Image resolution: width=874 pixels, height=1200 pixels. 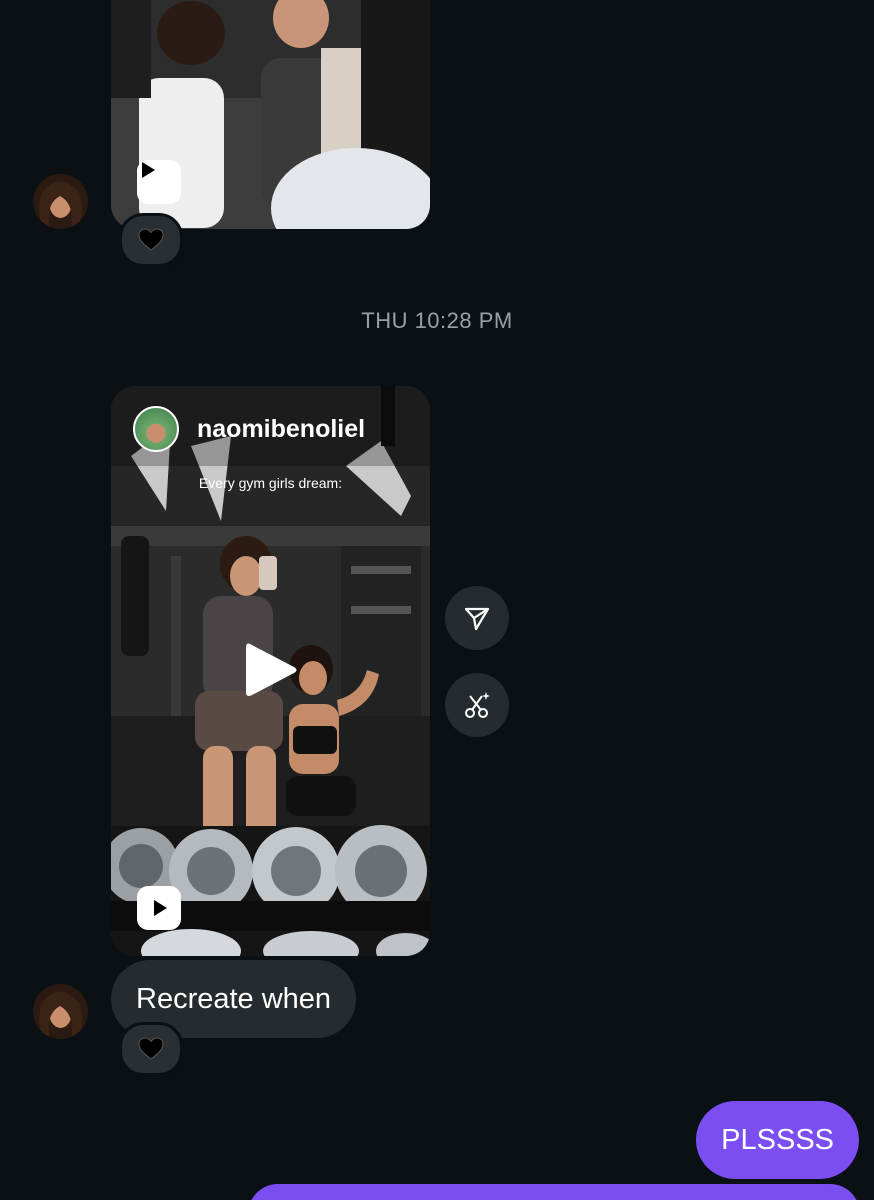 I want to click on reel-author-username: naomibenoliel, so click(x=281, y=429).